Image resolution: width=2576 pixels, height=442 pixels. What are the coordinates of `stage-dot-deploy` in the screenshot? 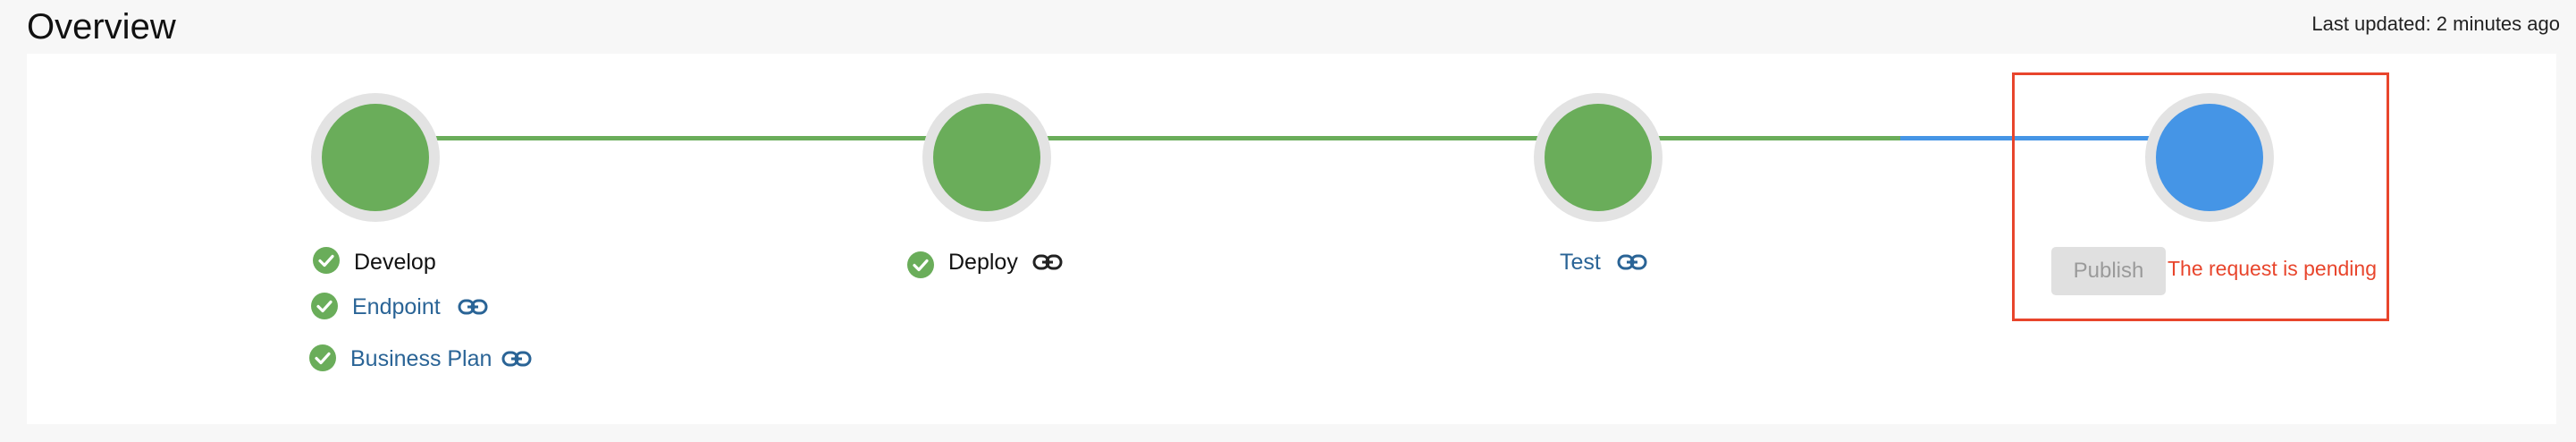 It's located at (987, 157).